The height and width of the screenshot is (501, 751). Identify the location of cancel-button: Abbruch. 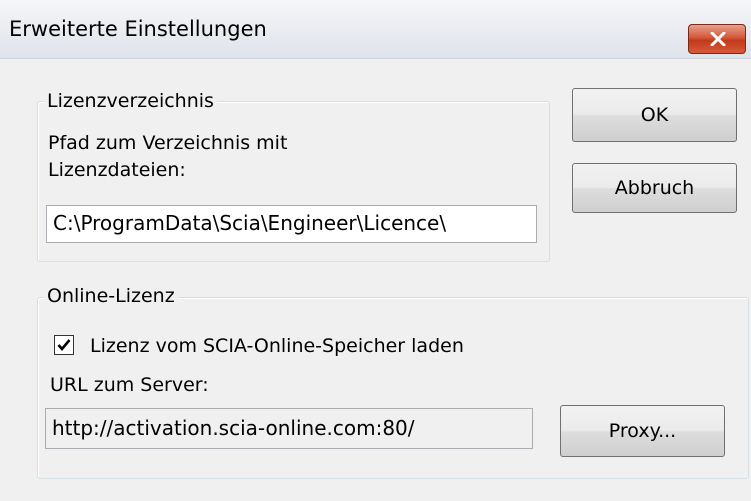
(654, 188).